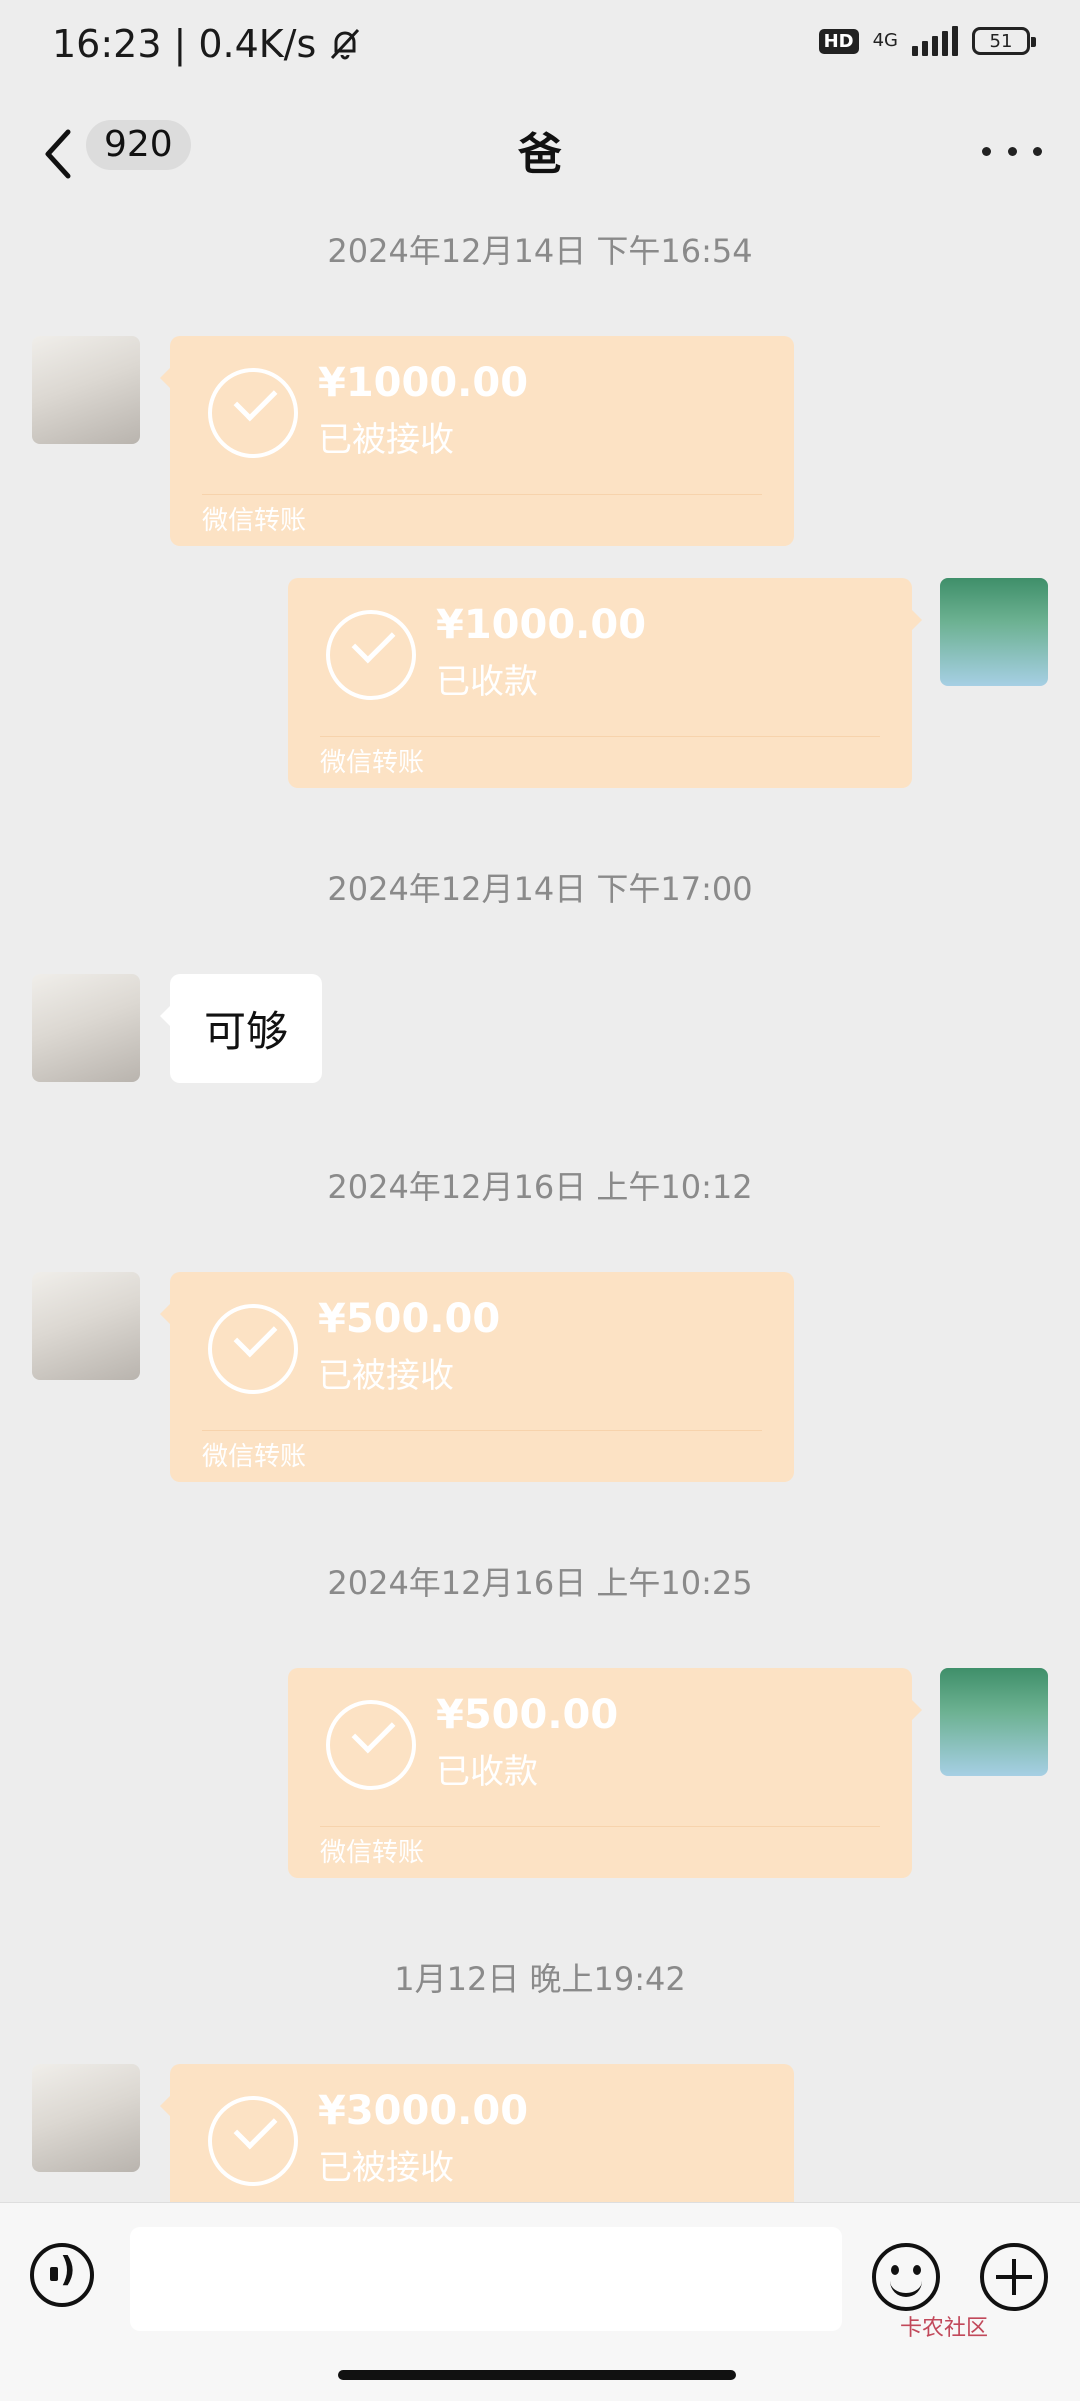 The height and width of the screenshot is (2401, 1080). I want to click on transfer-bubble: ¥500.00 已被接收 微信转账, so click(477, 1377).